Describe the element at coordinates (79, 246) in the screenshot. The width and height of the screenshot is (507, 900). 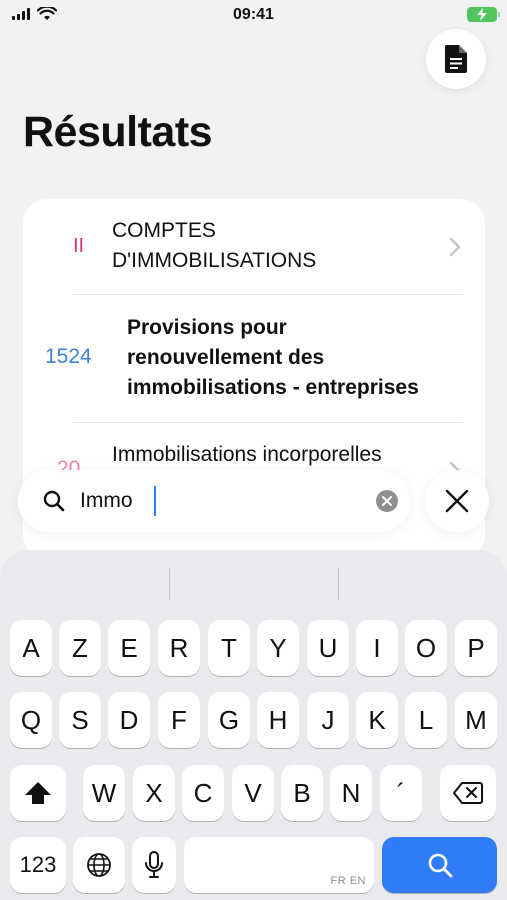
I see `item-code: II` at that location.